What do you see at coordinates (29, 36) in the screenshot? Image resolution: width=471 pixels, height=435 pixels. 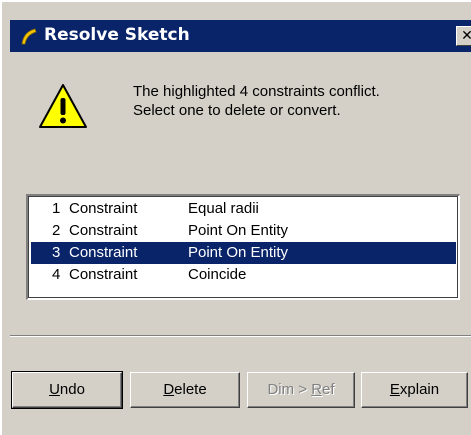 I see `sketch-icon` at bounding box center [29, 36].